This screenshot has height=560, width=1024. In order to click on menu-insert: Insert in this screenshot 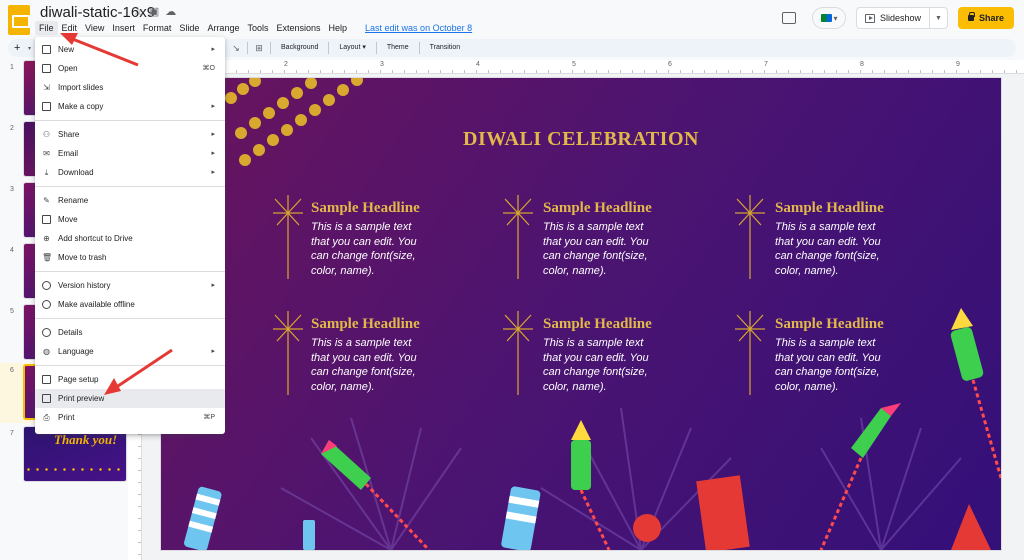, I will do `click(123, 28)`.